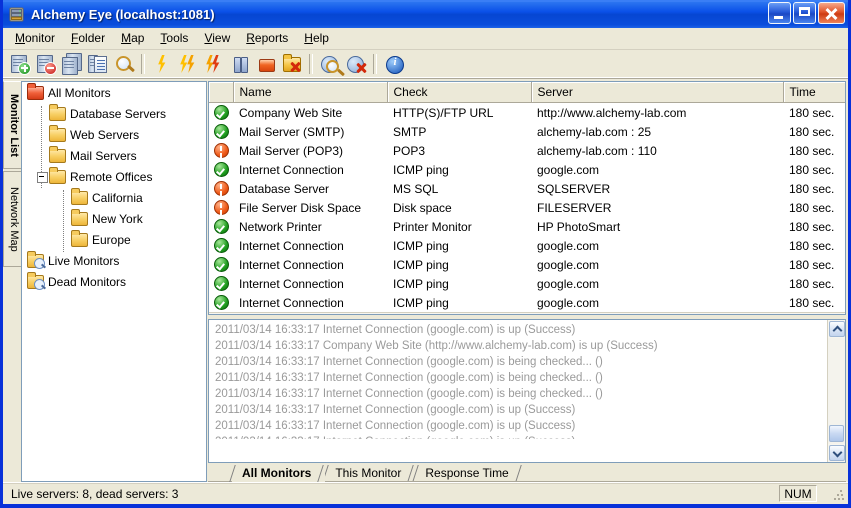 Image resolution: width=851 pixels, height=508 pixels. What do you see at coordinates (814, 92) in the screenshot?
I see `column-header-time: Time` at bounding box center [814, 92].